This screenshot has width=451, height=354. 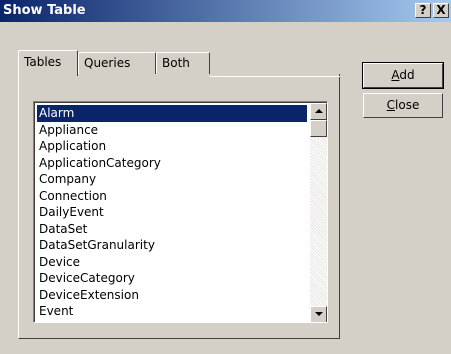 I want to click on add-button: Add, so click(x=403, y=75).